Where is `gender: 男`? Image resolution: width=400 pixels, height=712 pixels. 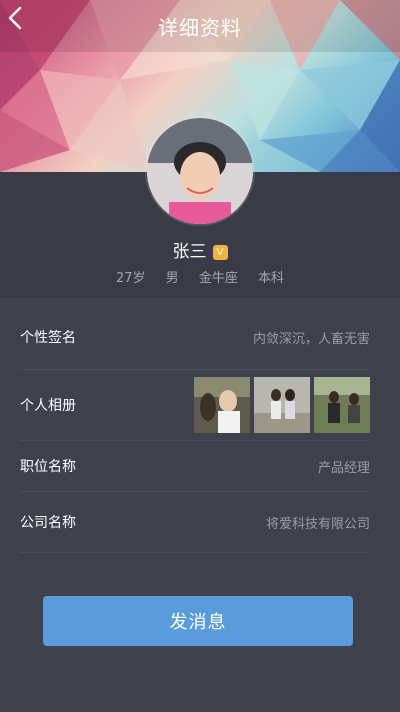
gender: 男 is located at coordinates (172, 278).